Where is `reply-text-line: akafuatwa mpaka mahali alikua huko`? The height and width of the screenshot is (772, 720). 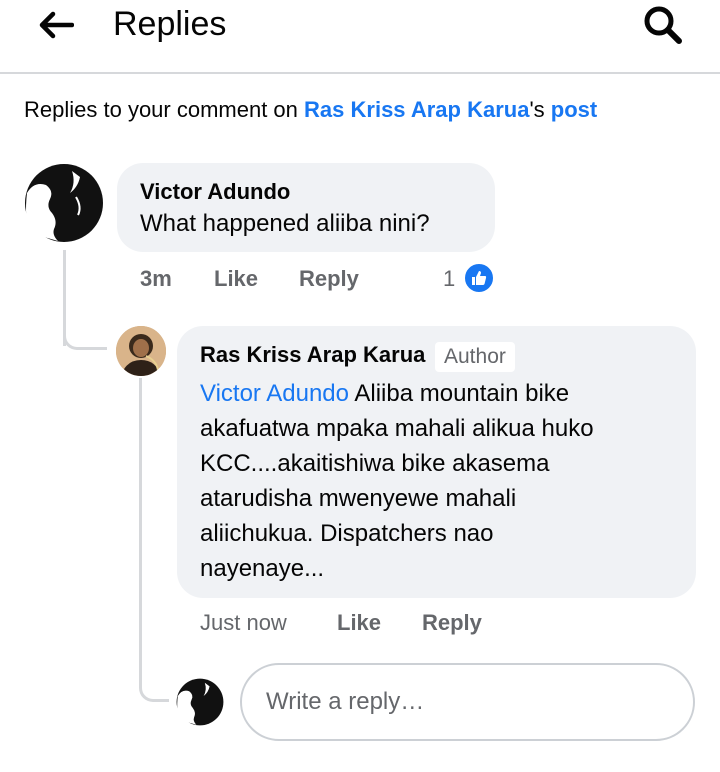
reply-text-line: akafuatwa mpaka mahali alikua huko is located at coordinates (397, 428).